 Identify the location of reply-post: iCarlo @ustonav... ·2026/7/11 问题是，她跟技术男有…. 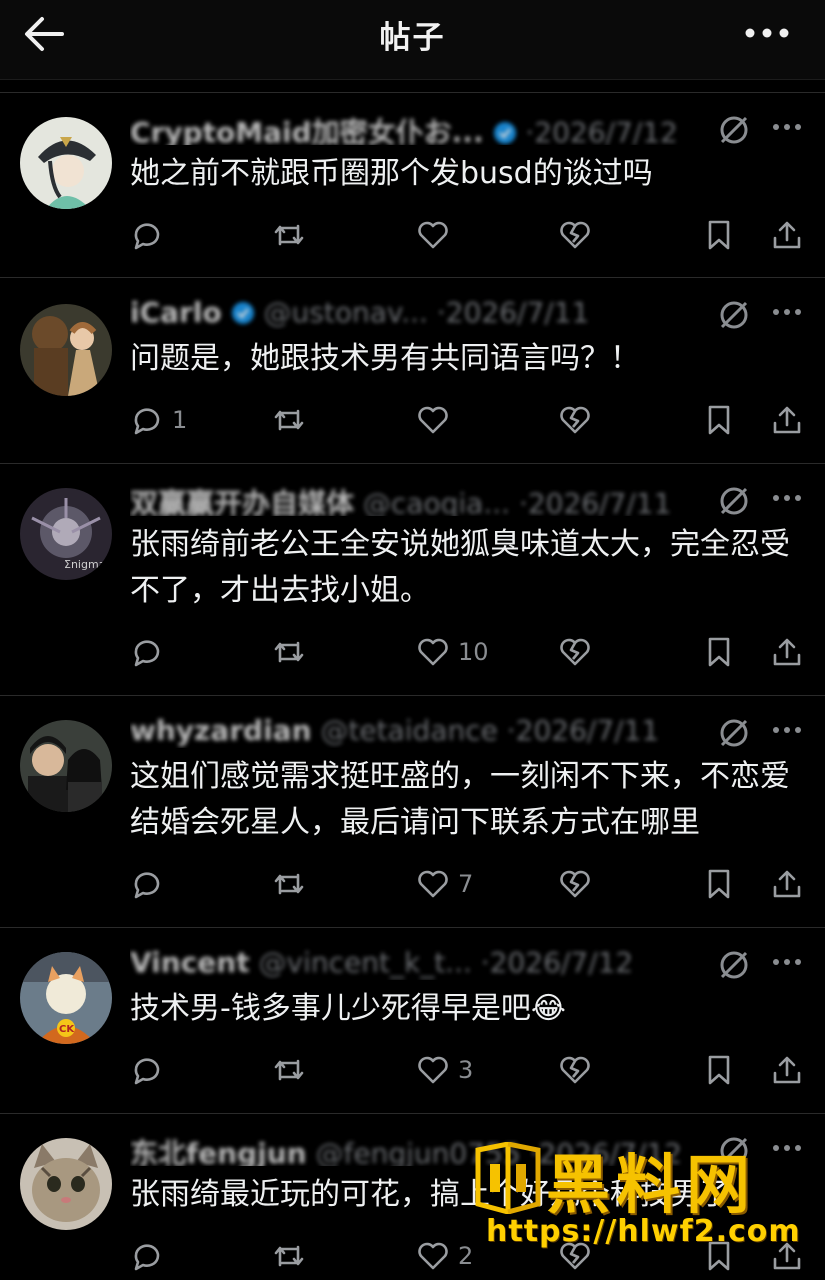
(412, 371).